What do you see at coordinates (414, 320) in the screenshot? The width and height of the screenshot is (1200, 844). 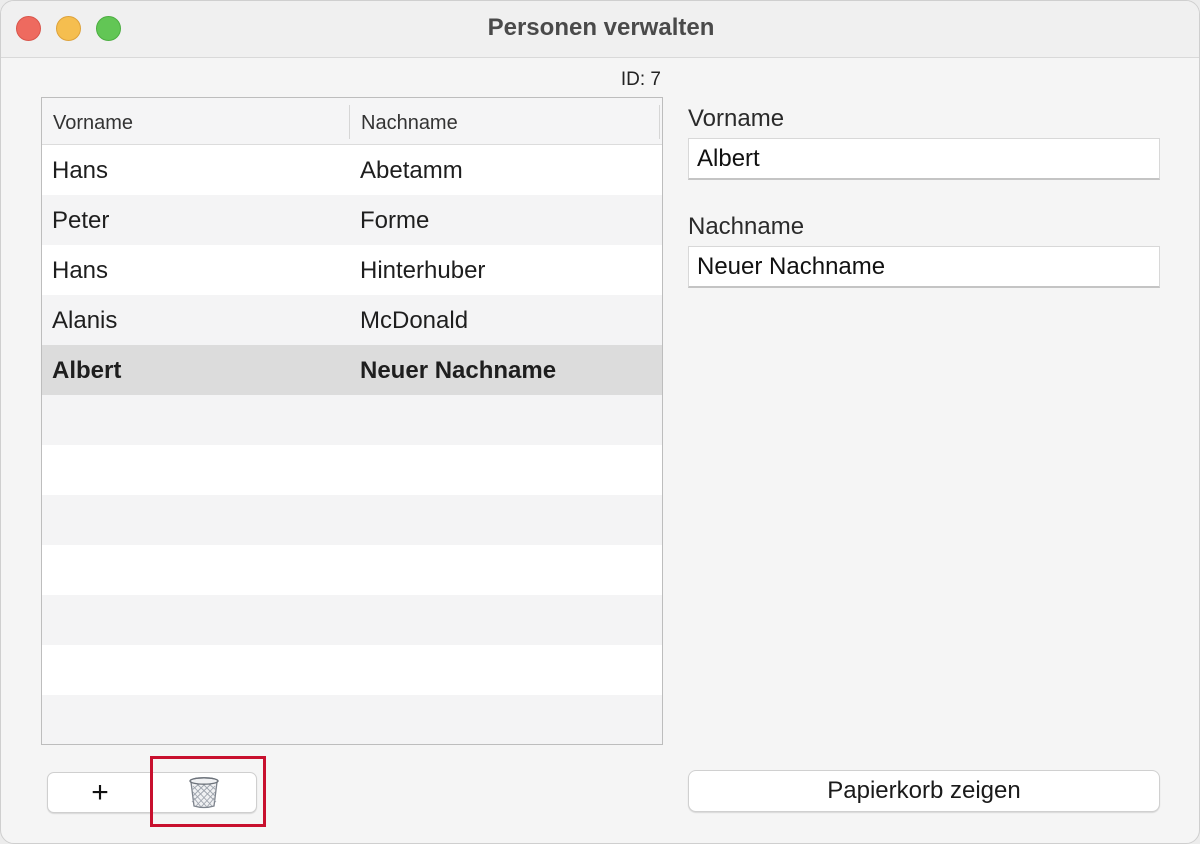 I see `cell-nachname: McDonald` at bounding box center [414, 320].